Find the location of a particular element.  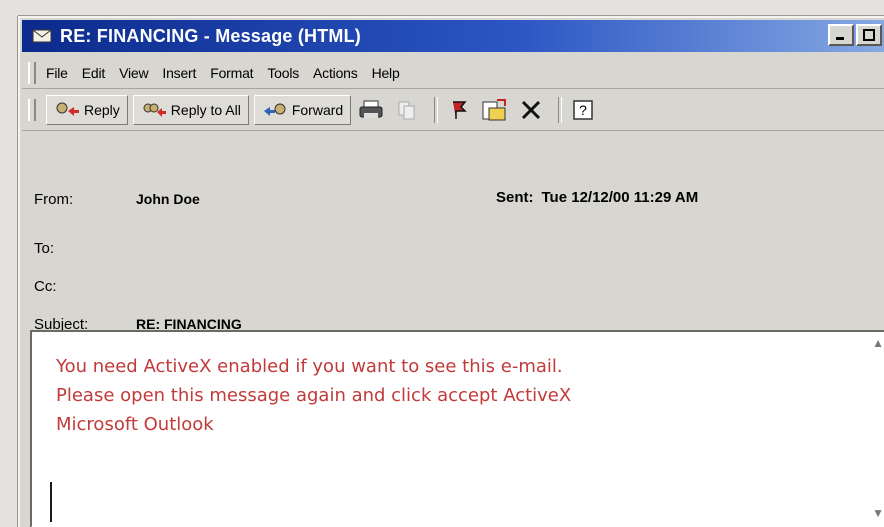

reply-button: Reply is located at coordinates (87, 110).